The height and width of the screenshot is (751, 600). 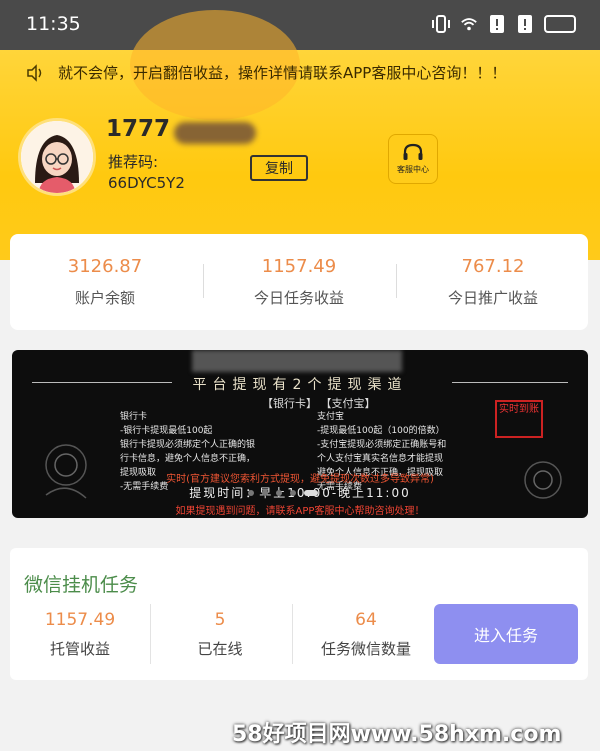 What do you see at coordinates (53, 24) in the screenshot?
I see `status-time: 11:35` at bounding box center [53, 24].